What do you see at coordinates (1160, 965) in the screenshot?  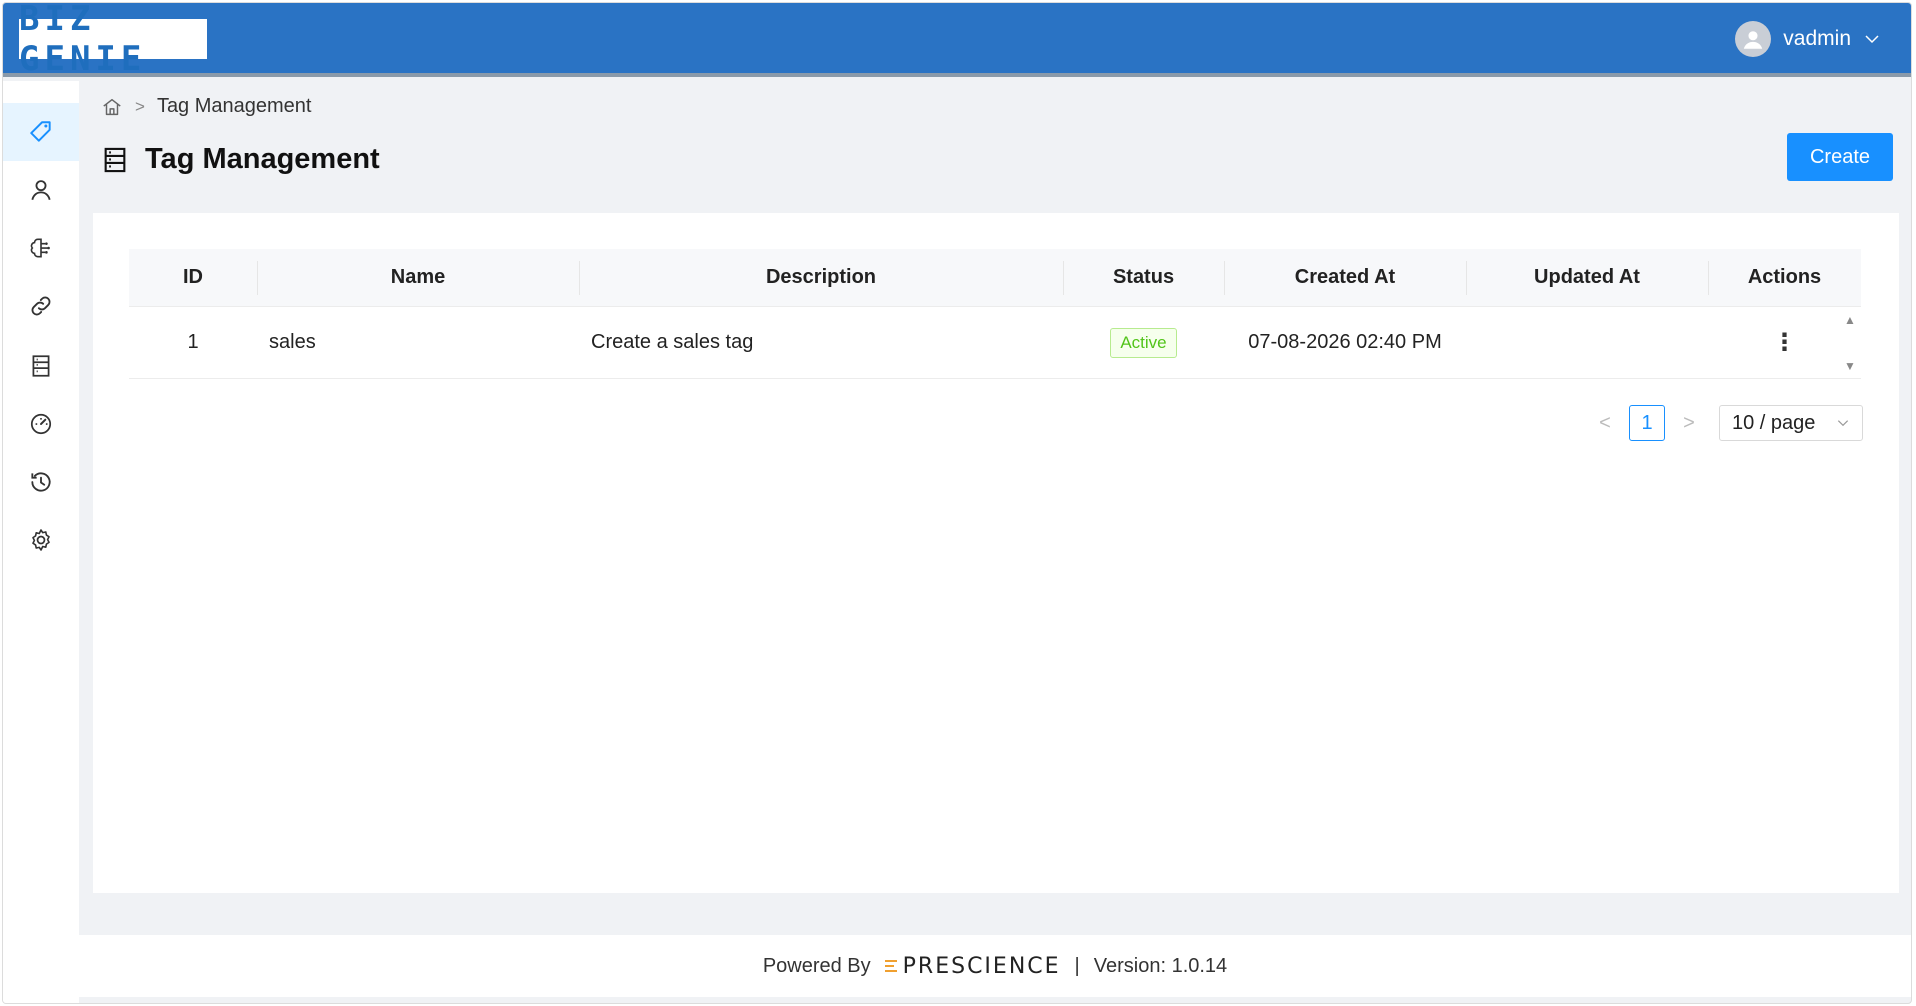 I see `version-label: Version: 1.0.14` at bounding box center [1160, 965].